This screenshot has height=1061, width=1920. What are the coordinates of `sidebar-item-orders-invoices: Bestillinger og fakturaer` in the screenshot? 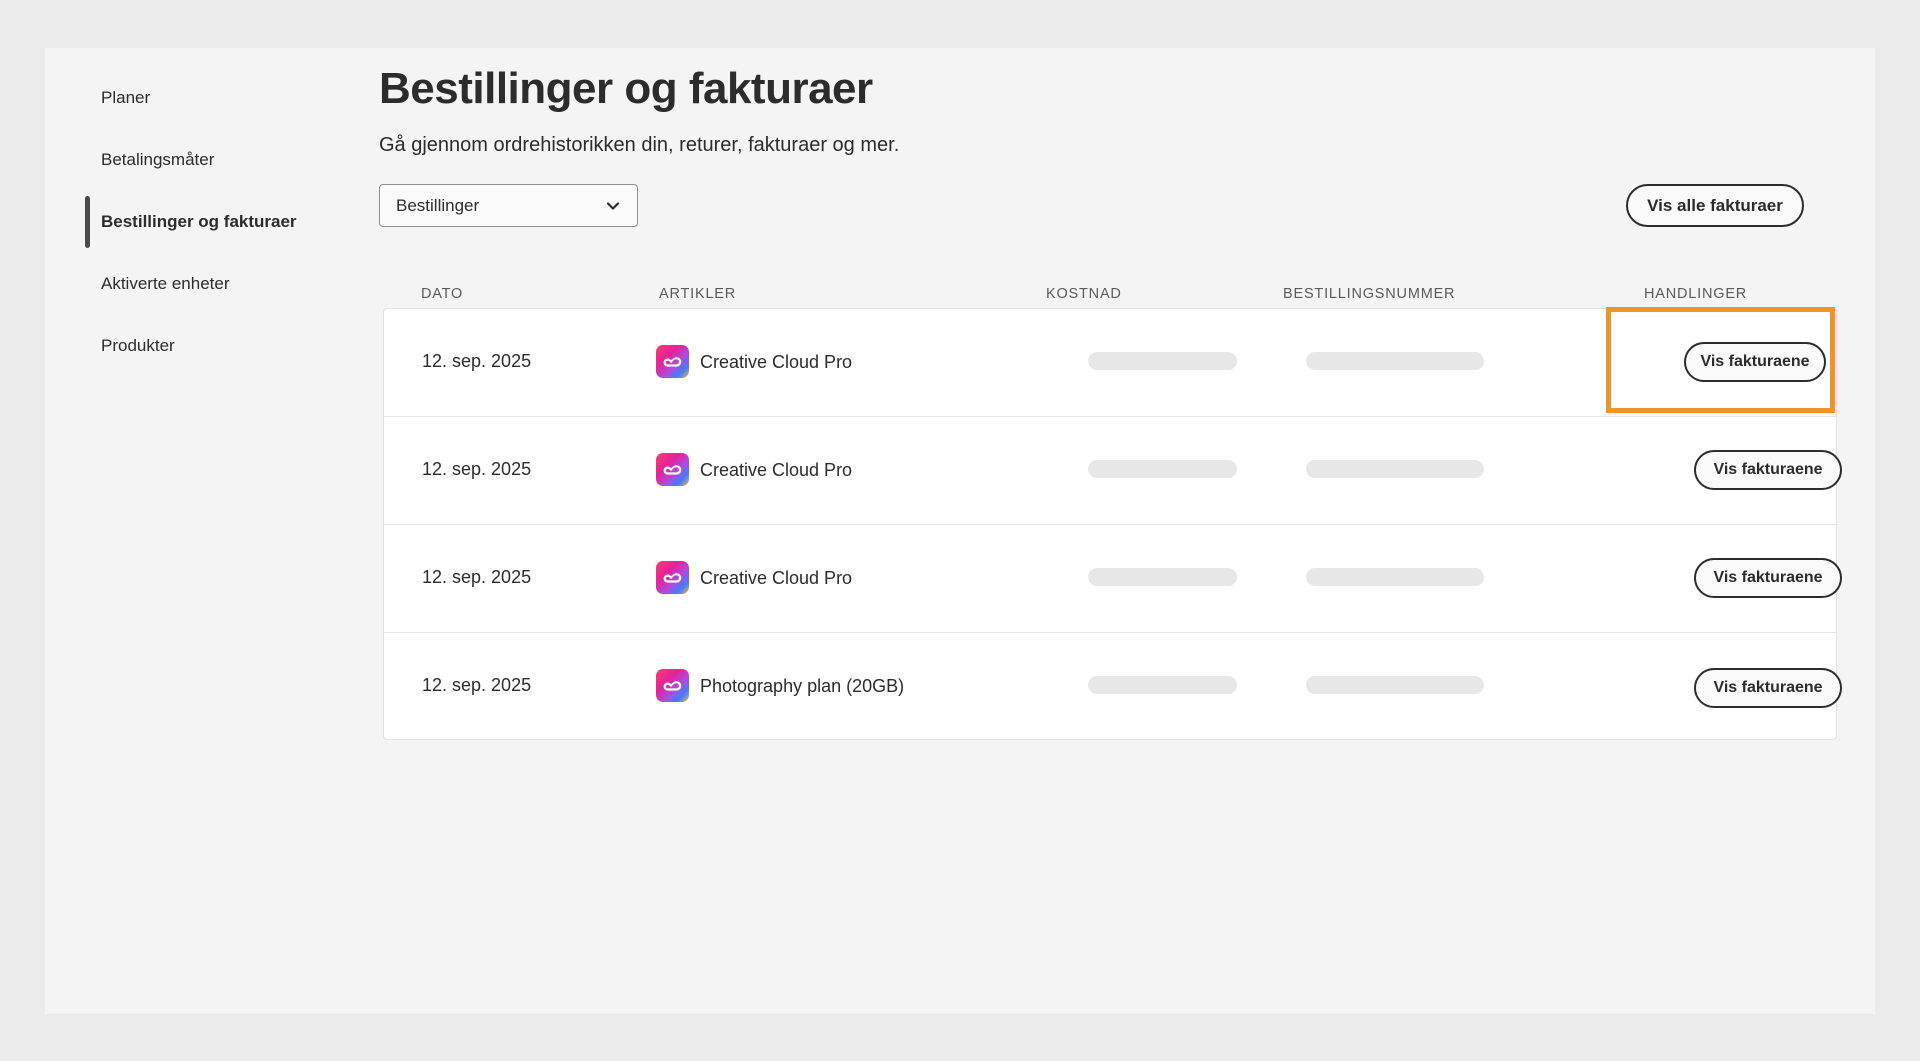 It's located at (199, 222).